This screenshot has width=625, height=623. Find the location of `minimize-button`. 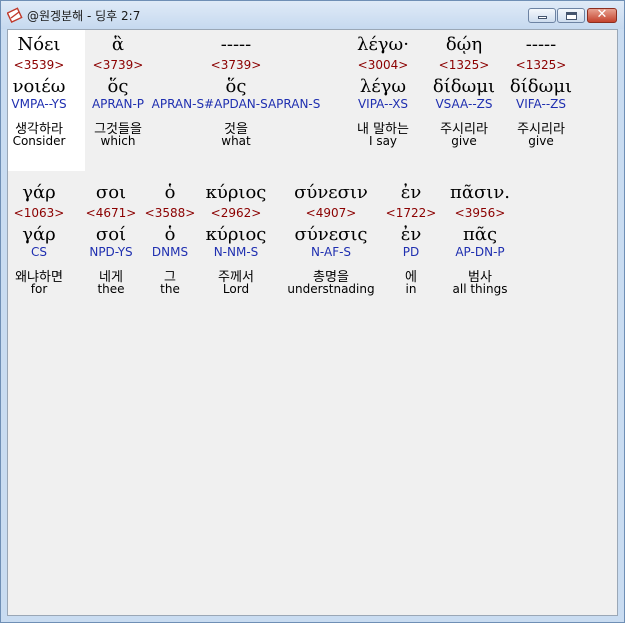

minimize-button is located at coordinates (542, 15).